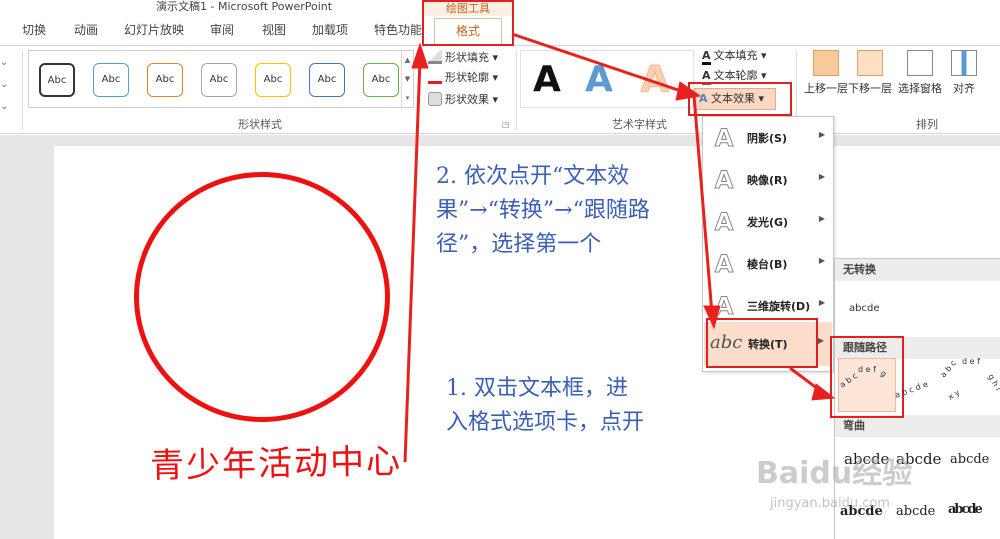 The image size is (1000, 539). Describe the element at coordinates (864, 308) in the screenshot. I see `no-transform-option: abcde` at that location.